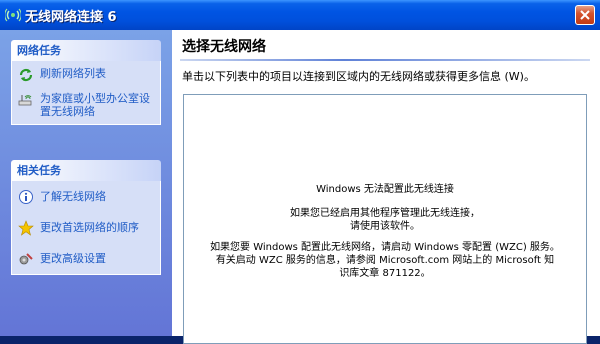 This screenshot has width=600, height=344. What do you see at coordinates (13, 15) in the screenshot?
I see `wireless-network-icon` at bounding box center [13, 15].